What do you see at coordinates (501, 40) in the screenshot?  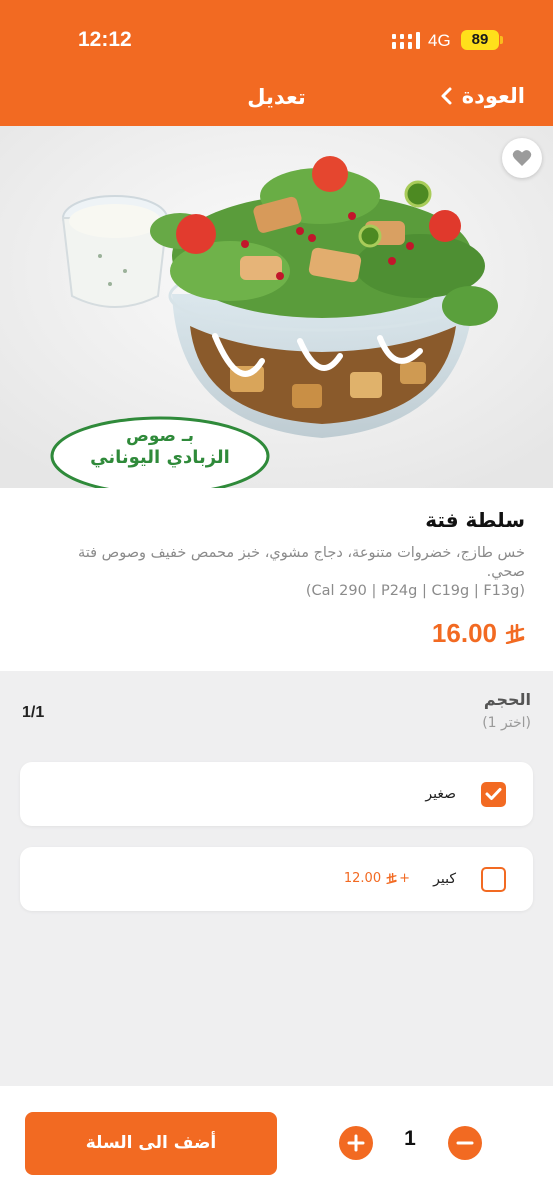 I see `battery-tip` at bounding box center [501, 40].